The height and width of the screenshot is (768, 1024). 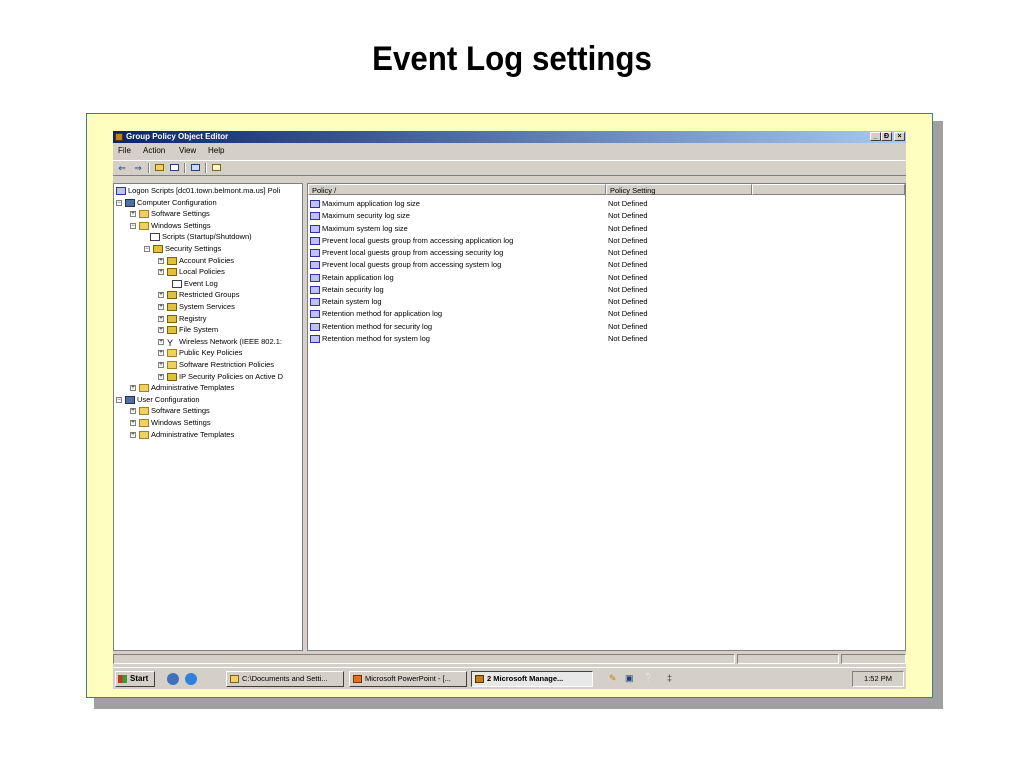 I want to click on column-header-policy: Policy /, so click(x=457, y=189).